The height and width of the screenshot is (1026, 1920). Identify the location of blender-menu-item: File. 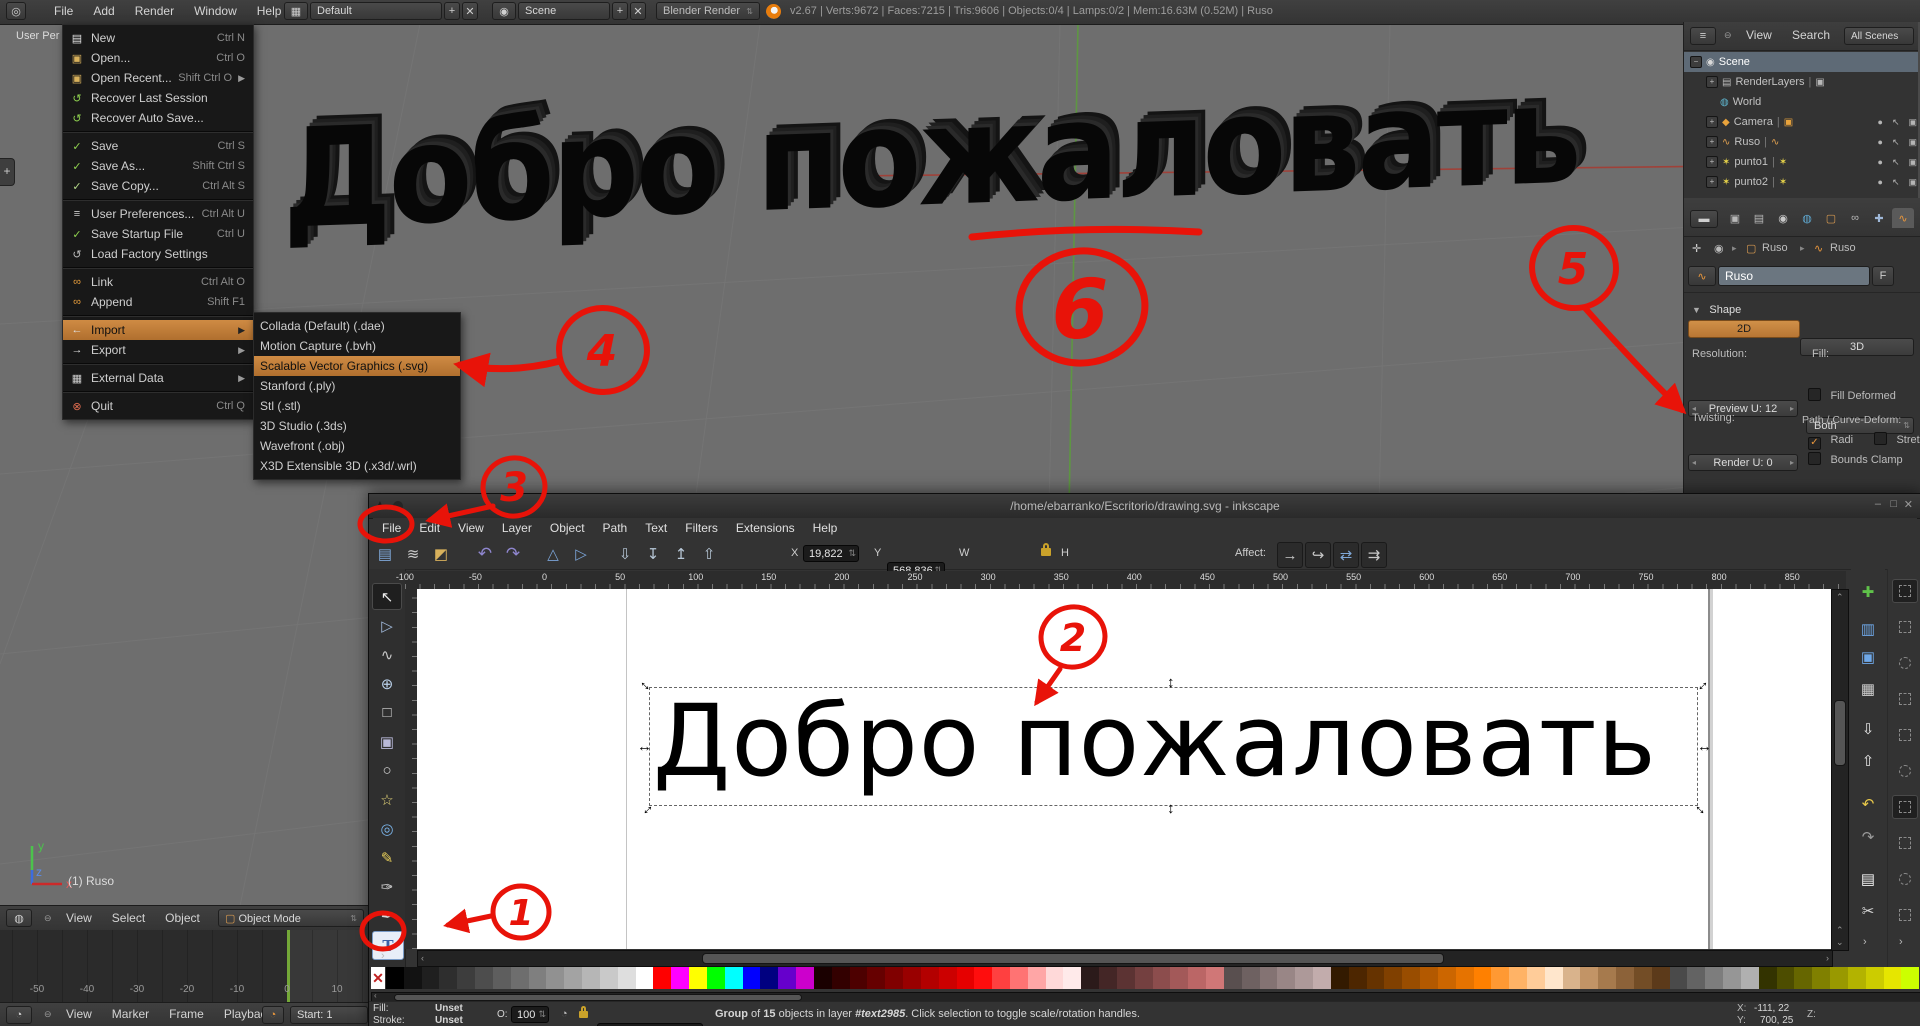
(63, 11).